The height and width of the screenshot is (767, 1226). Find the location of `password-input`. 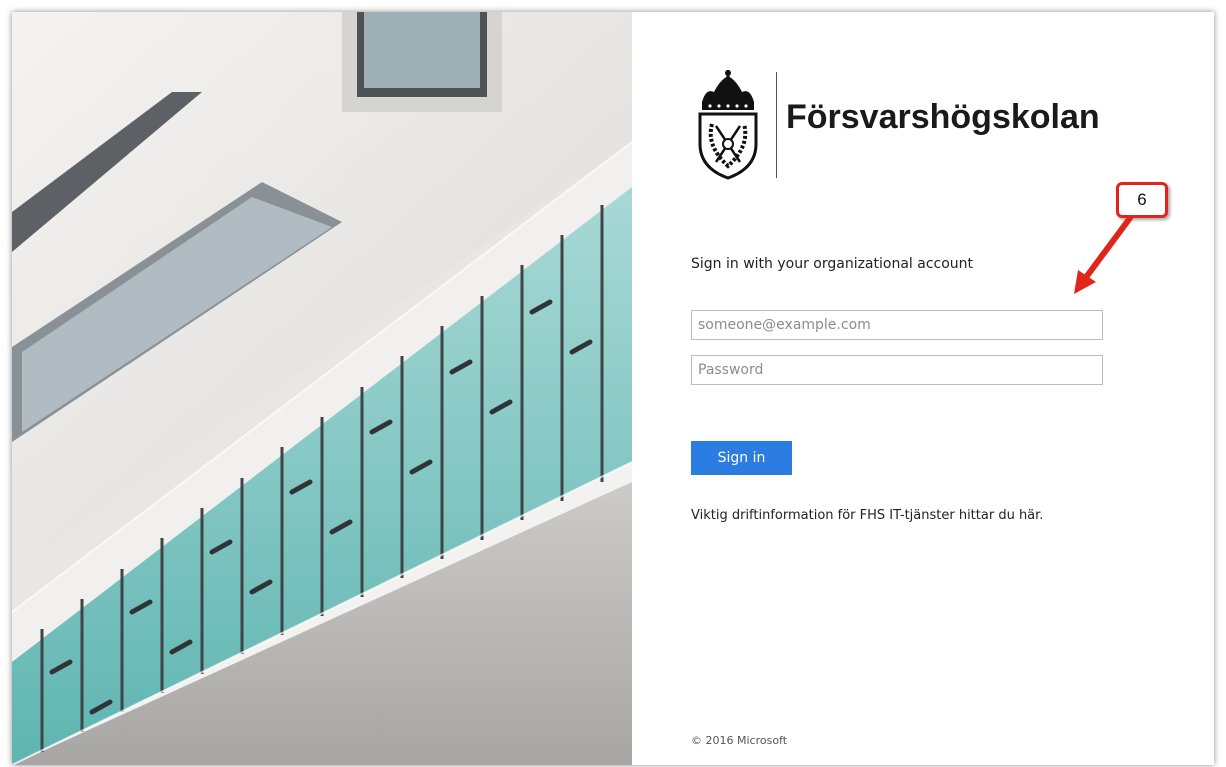

password-input is located at coordinates (897, 370).